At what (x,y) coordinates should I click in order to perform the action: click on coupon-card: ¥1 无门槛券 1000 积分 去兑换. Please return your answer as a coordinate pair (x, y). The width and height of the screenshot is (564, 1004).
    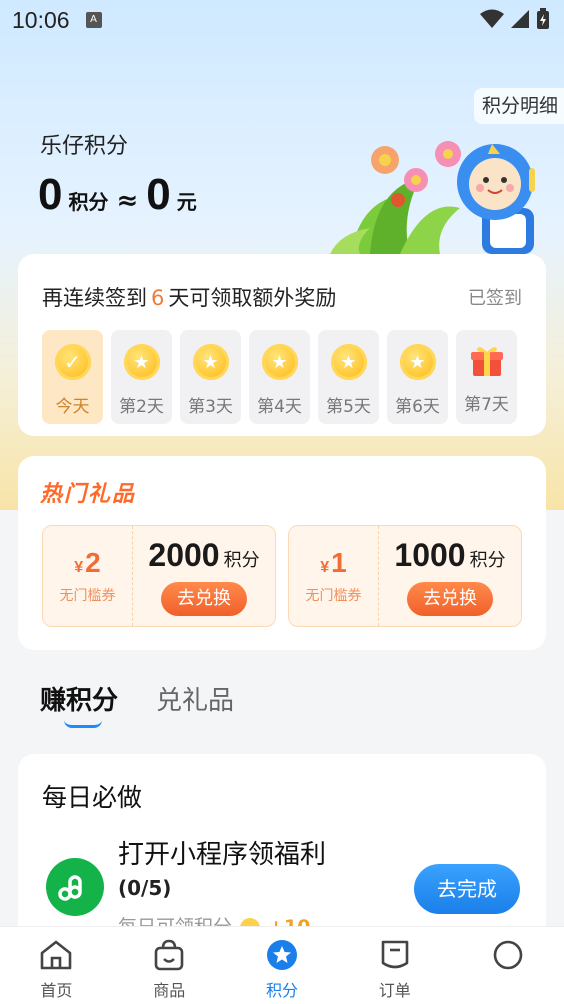
    Looking at the image, I should click on (405, 576).